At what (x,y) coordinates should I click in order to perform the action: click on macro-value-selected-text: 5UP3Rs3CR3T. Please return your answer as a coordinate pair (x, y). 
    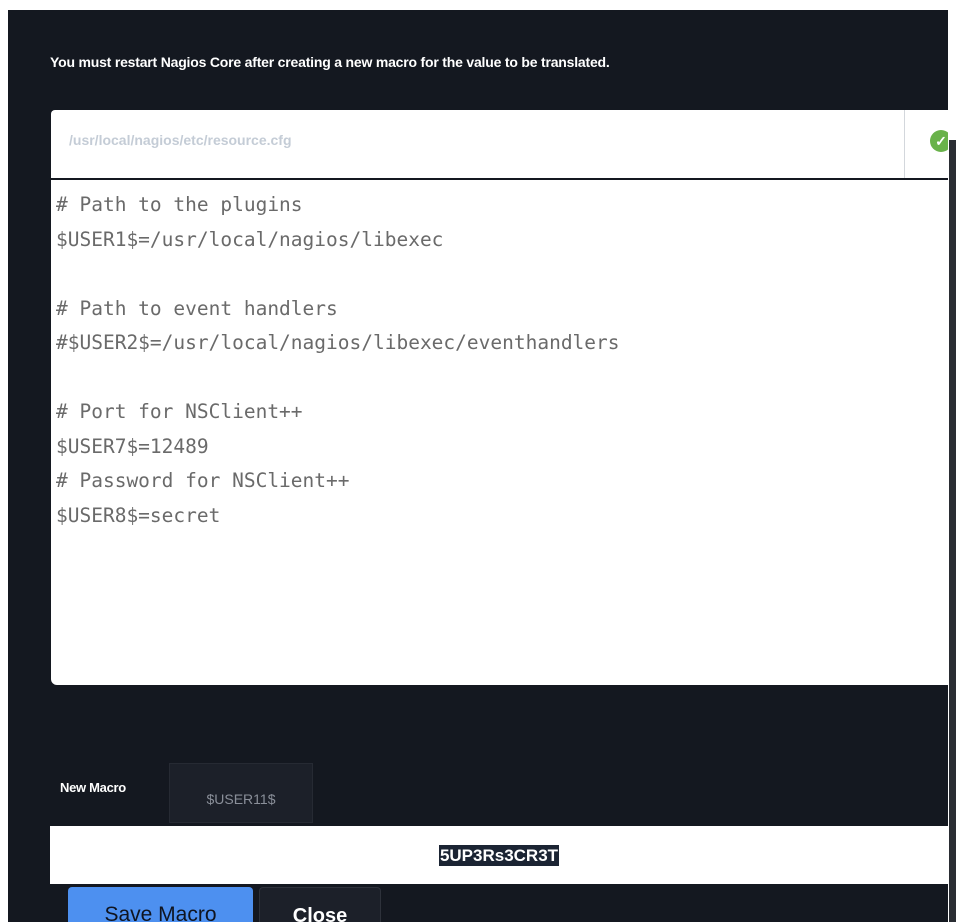
    Looking at the image, I should click on (499, 855).